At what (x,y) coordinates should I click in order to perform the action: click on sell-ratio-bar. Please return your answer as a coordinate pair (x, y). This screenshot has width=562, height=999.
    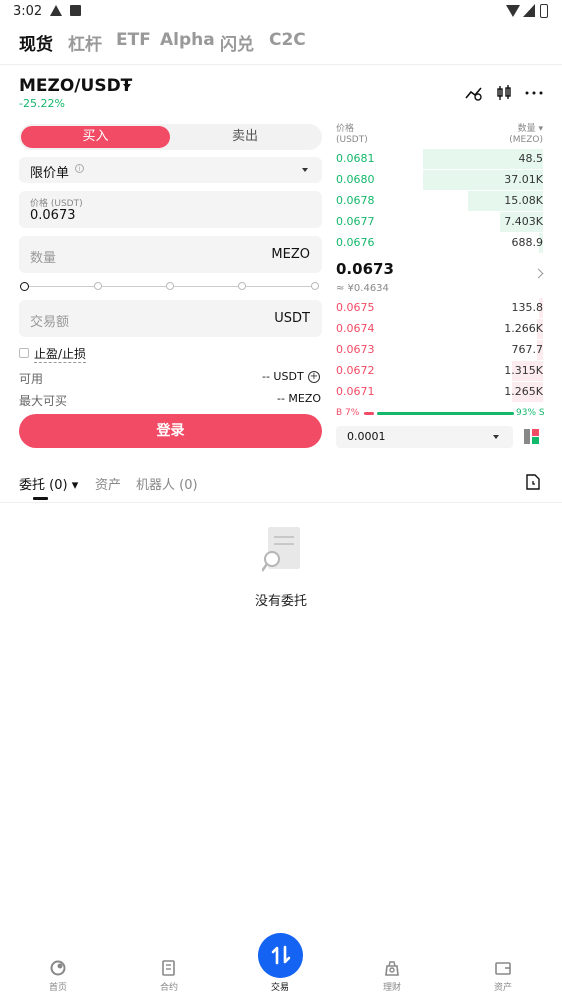
    Looking at the image, I should click on (445, 413).